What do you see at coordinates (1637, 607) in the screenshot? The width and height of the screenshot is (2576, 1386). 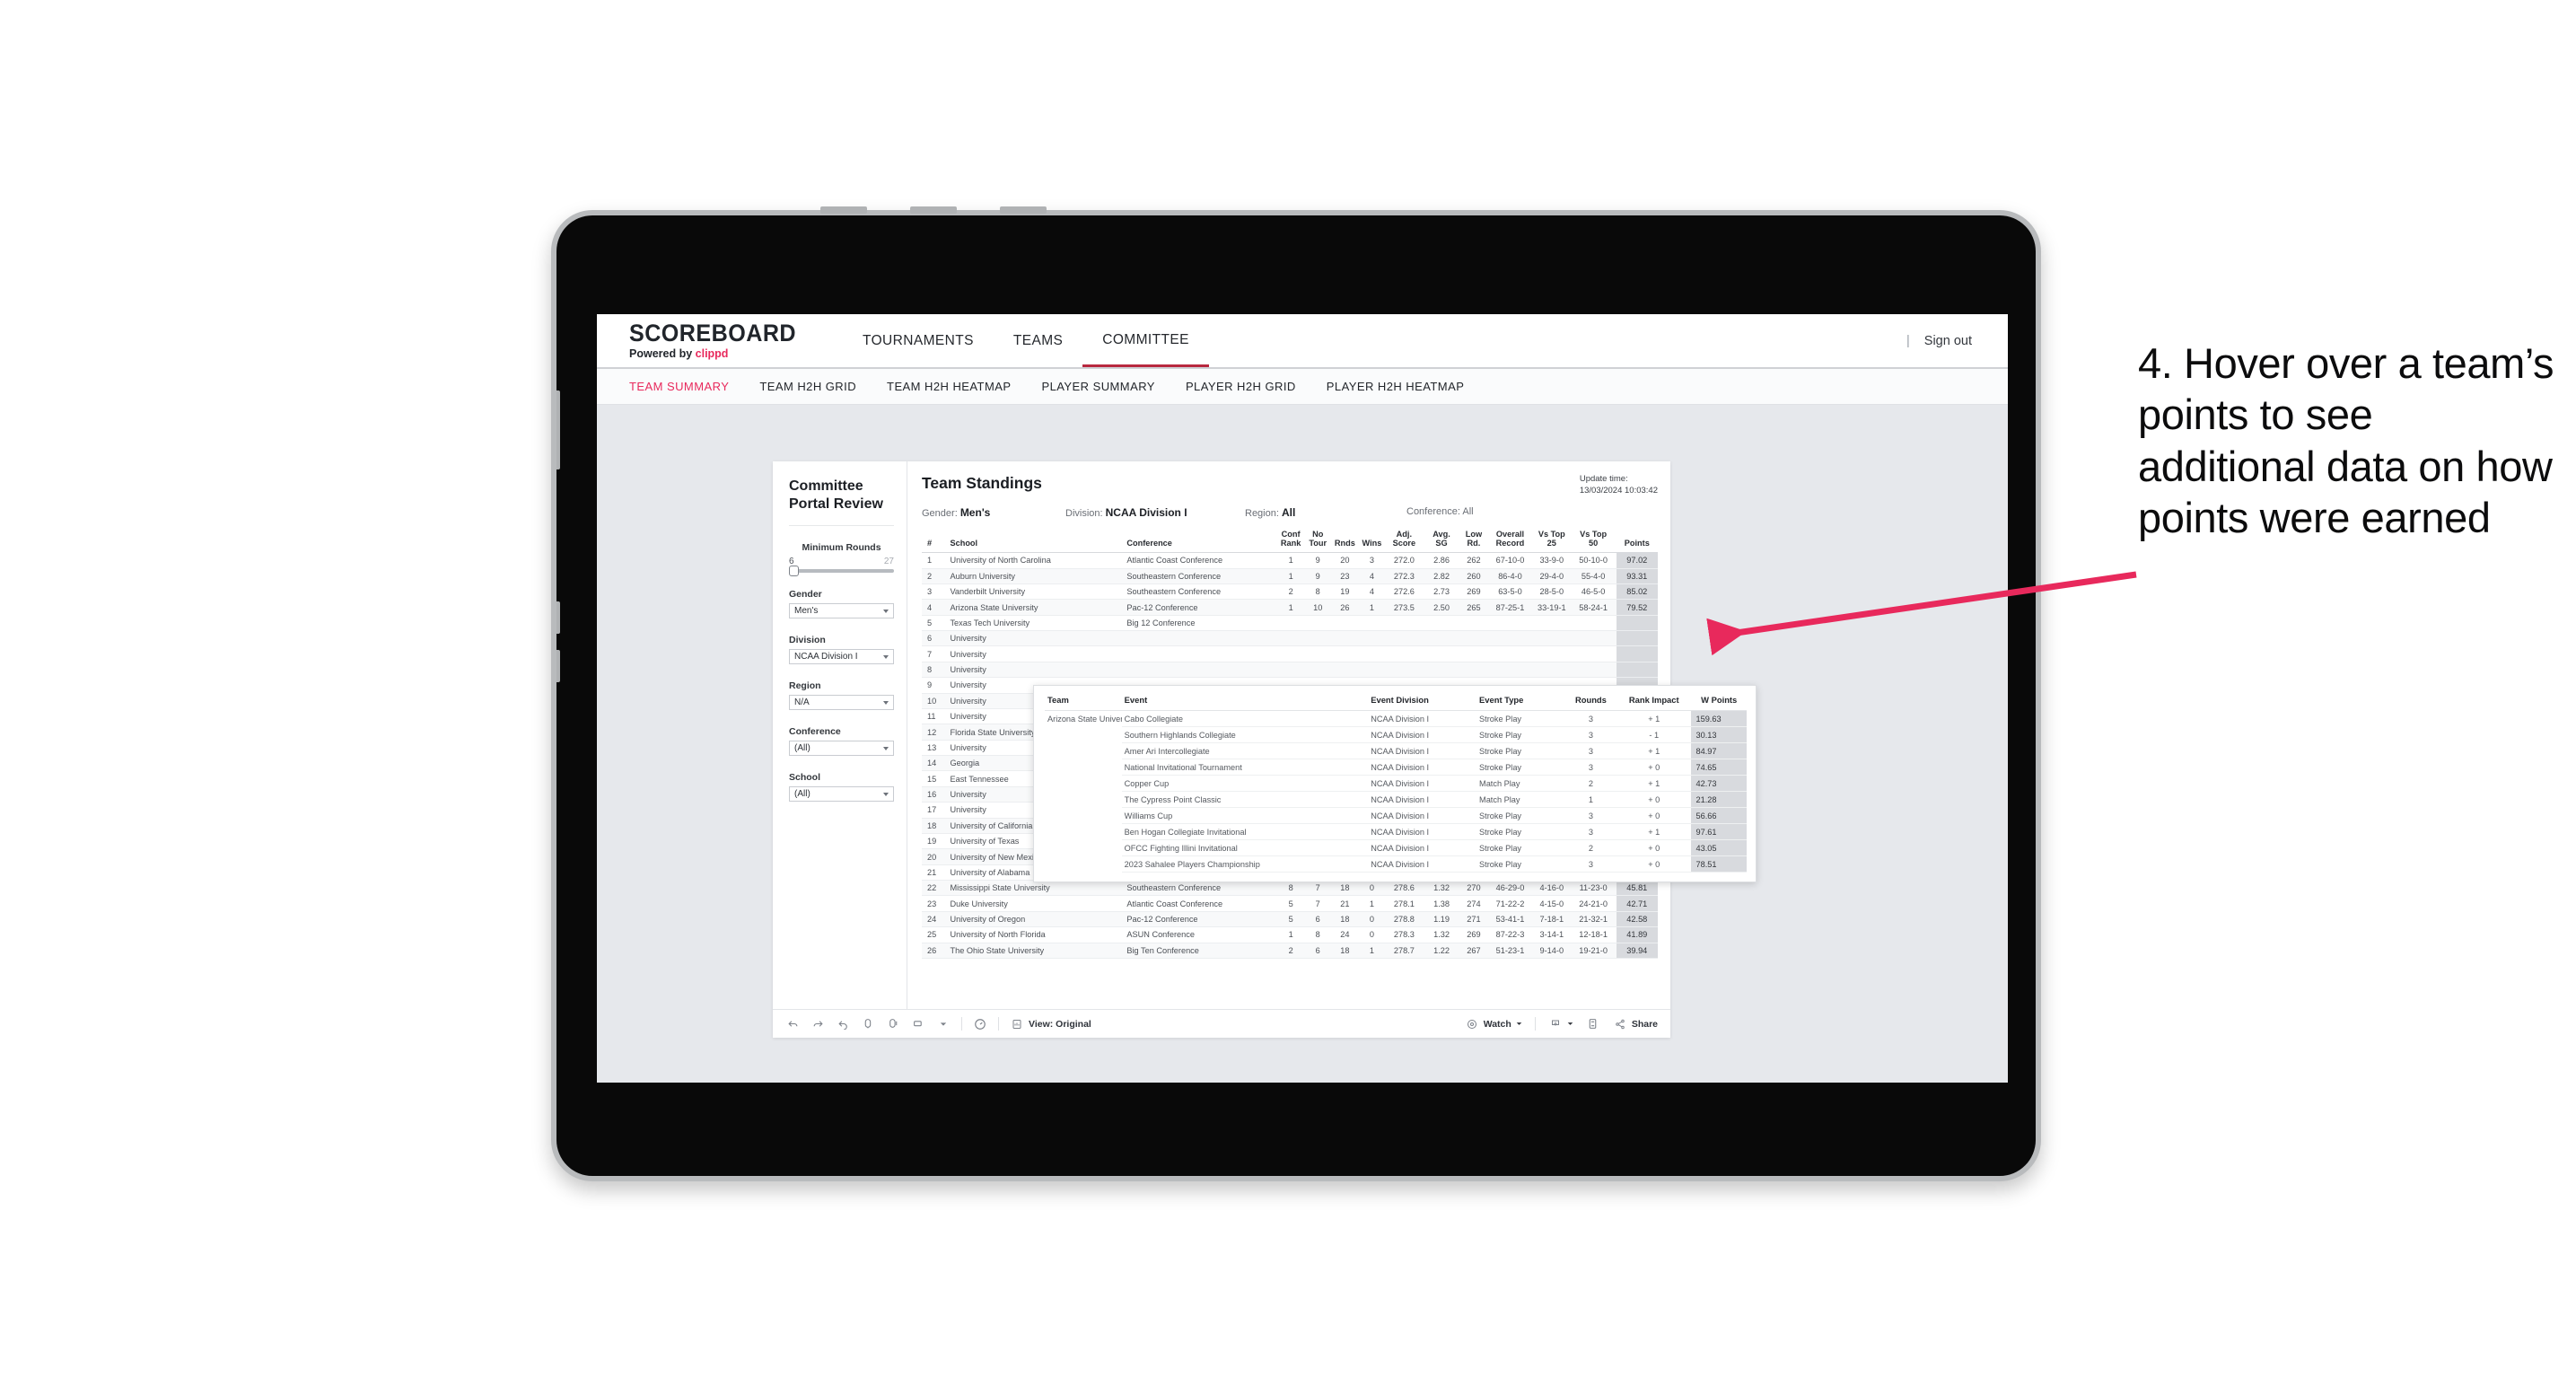 I see `points-cell: 79.52` at bounding box center [1637, 607].